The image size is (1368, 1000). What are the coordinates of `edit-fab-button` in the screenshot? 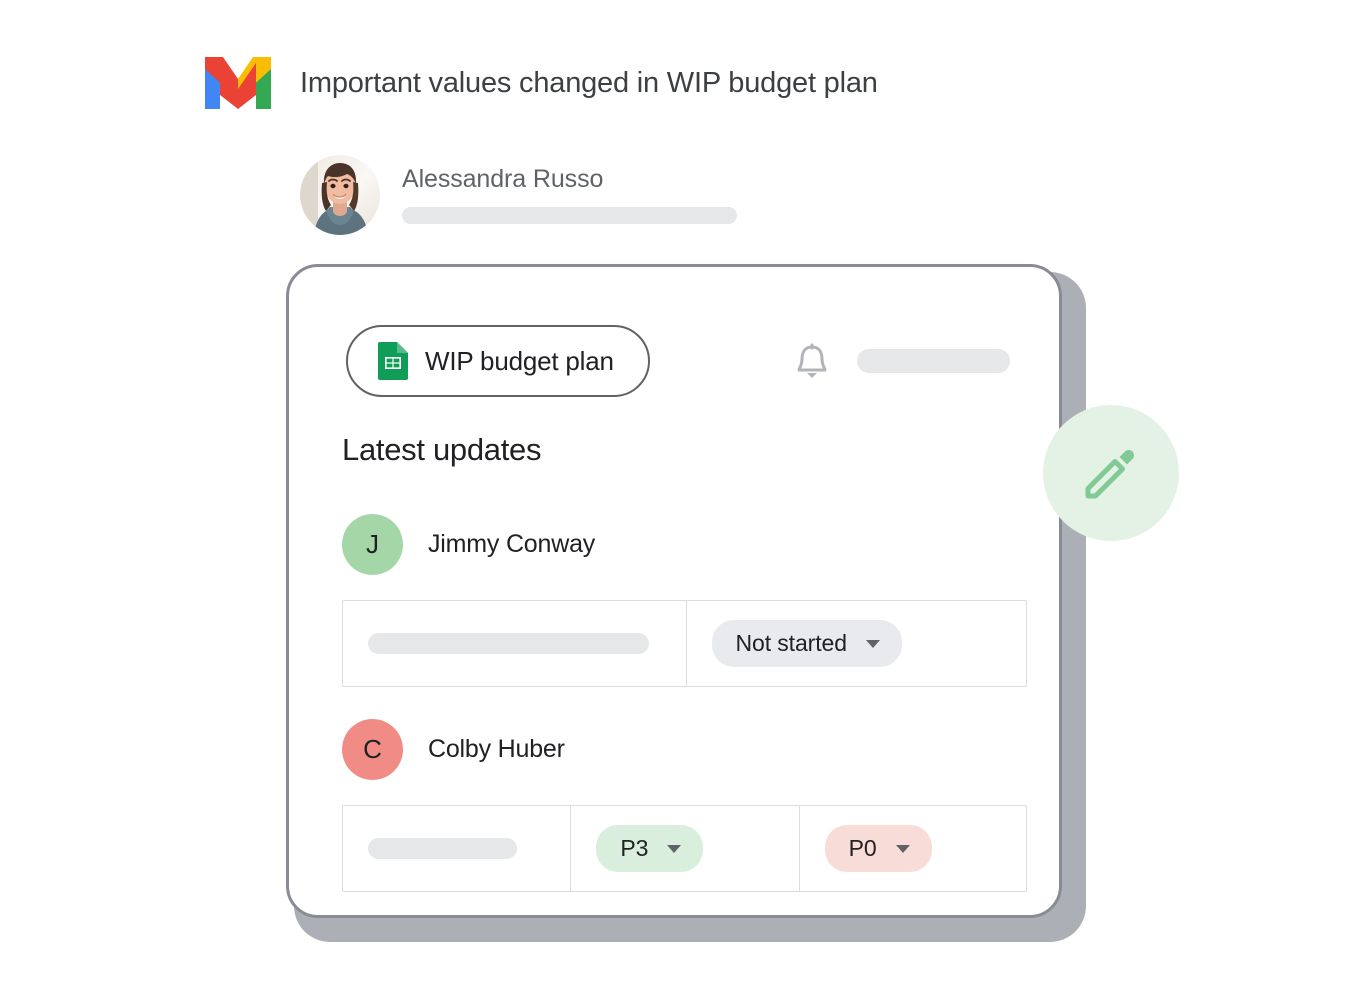 It's located at (1111, 473).